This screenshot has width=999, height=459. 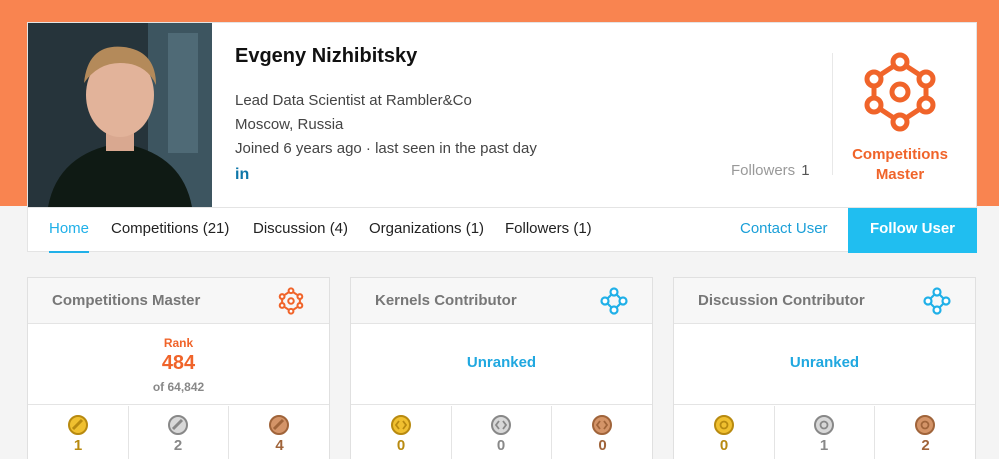 I want to click on bronze-medal: 0, so click(x=602, y=432).